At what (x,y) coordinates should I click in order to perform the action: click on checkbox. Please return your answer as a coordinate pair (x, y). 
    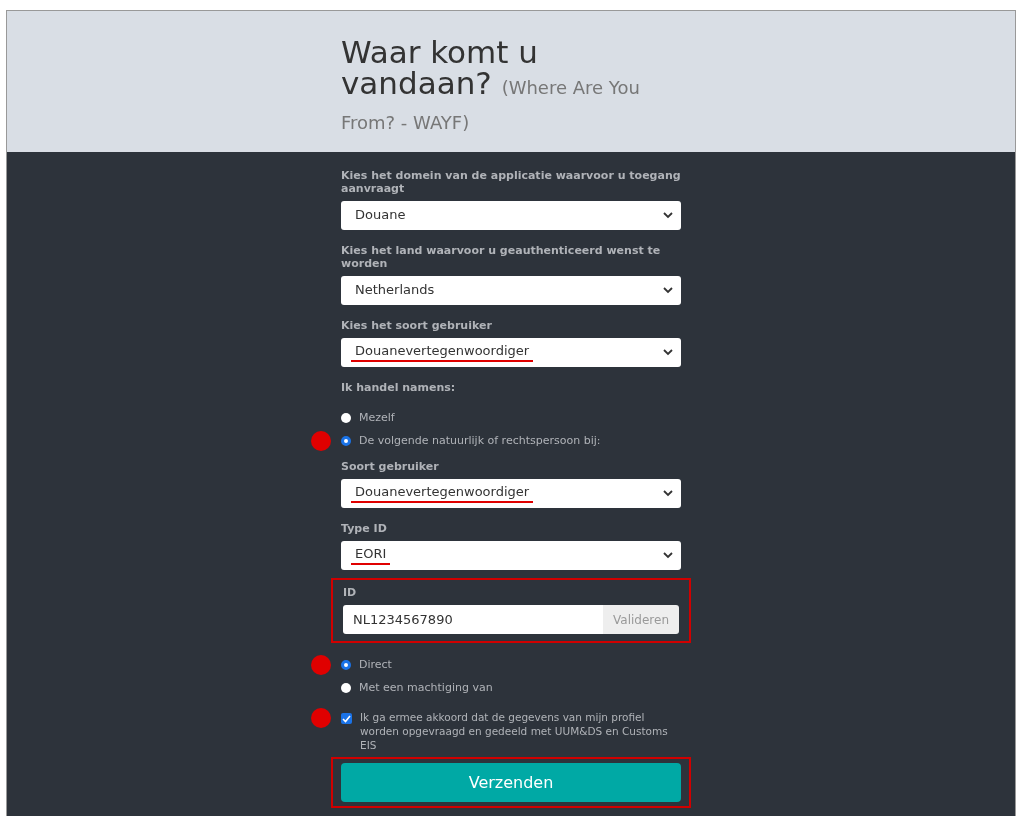
    Looking at the image, I should click on (346, 718).